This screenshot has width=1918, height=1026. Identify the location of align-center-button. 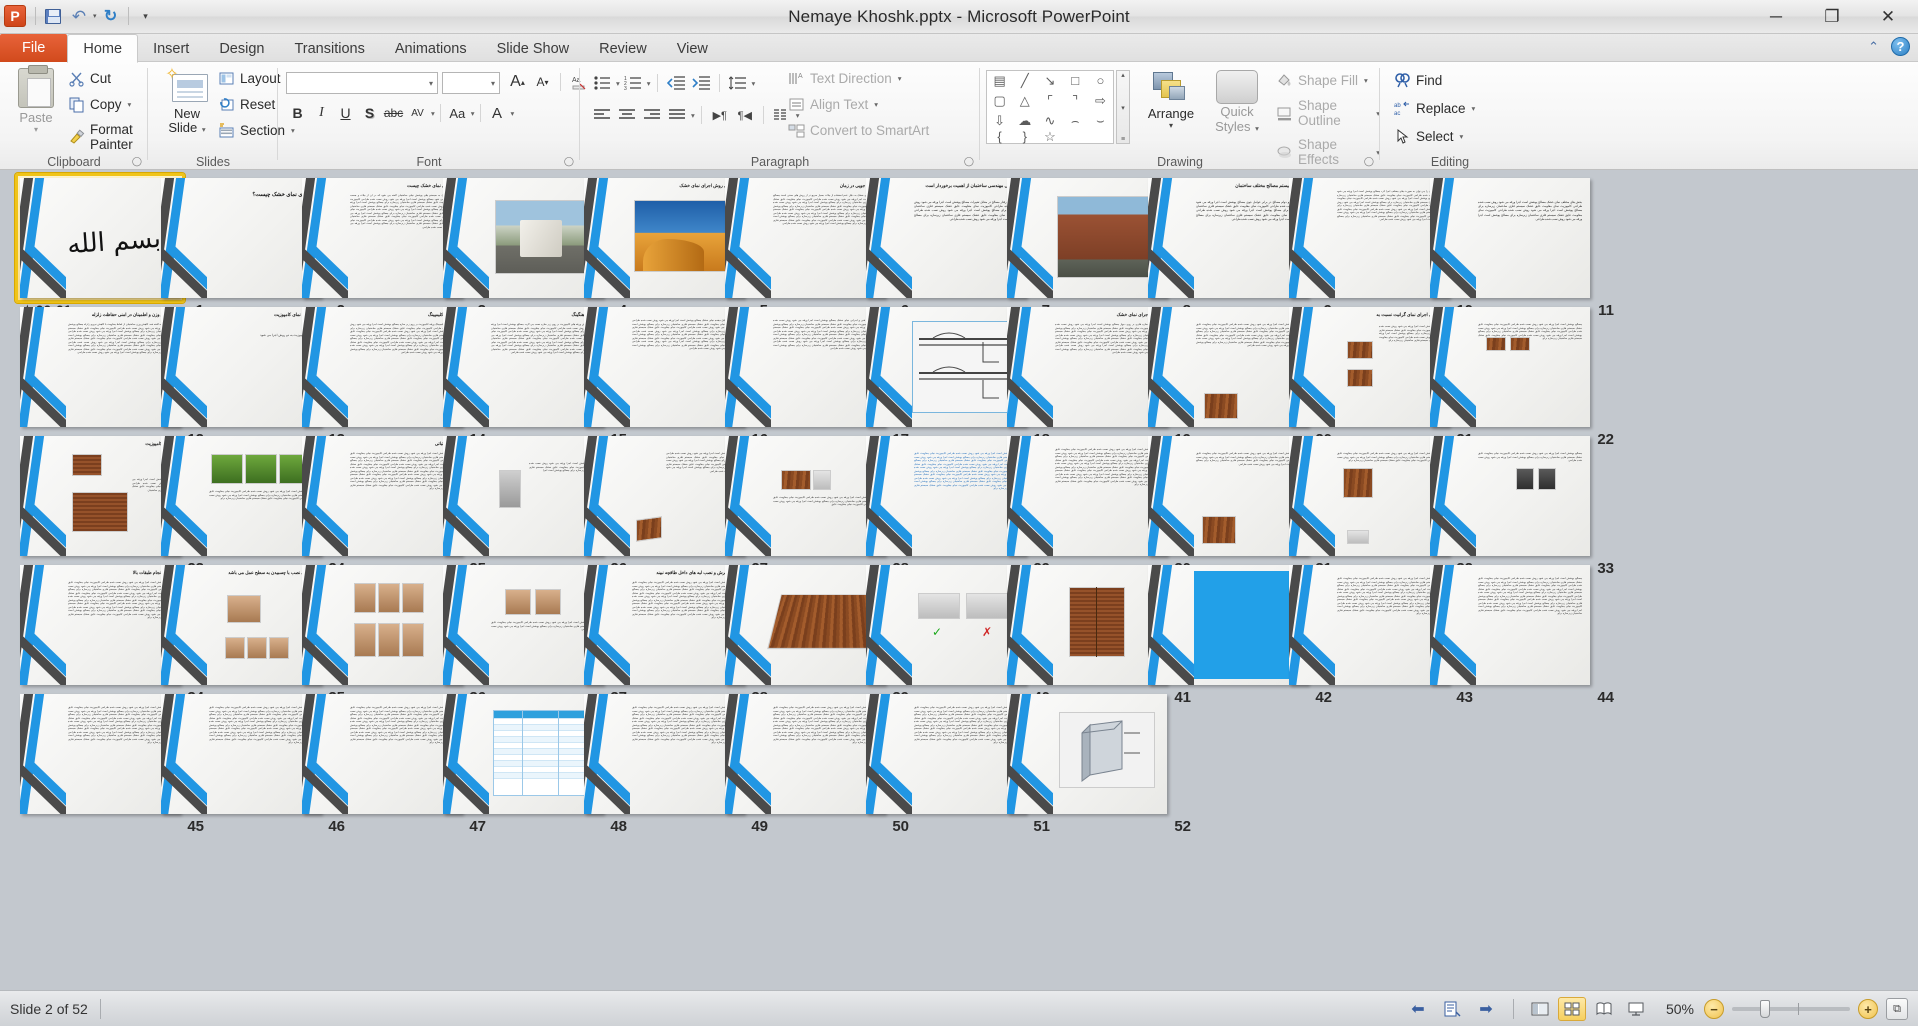
(627, 115).